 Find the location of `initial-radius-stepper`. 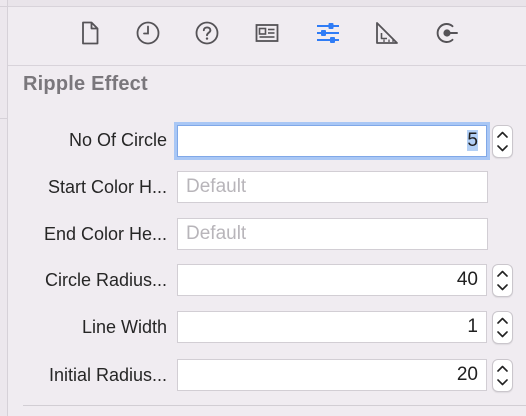

initial-radius-stepper is located at coordinates (502, 375).